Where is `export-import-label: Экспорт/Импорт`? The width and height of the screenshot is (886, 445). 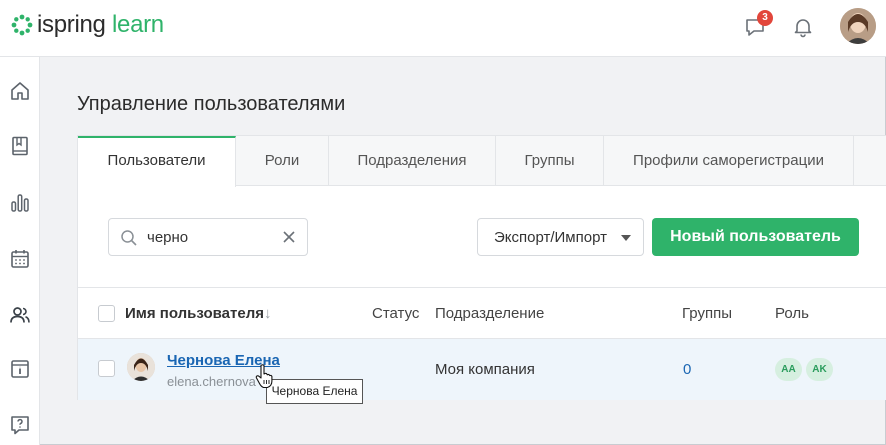
export-import-label: Экспорт/Импорт is located at coordinates (550, 237).